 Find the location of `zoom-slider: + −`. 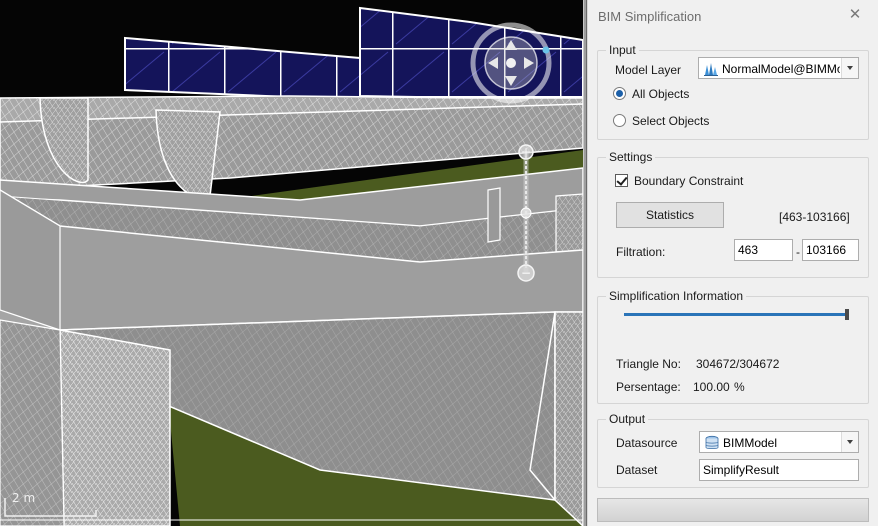

zoom-slider: + − is located at coordinates (526, 213).